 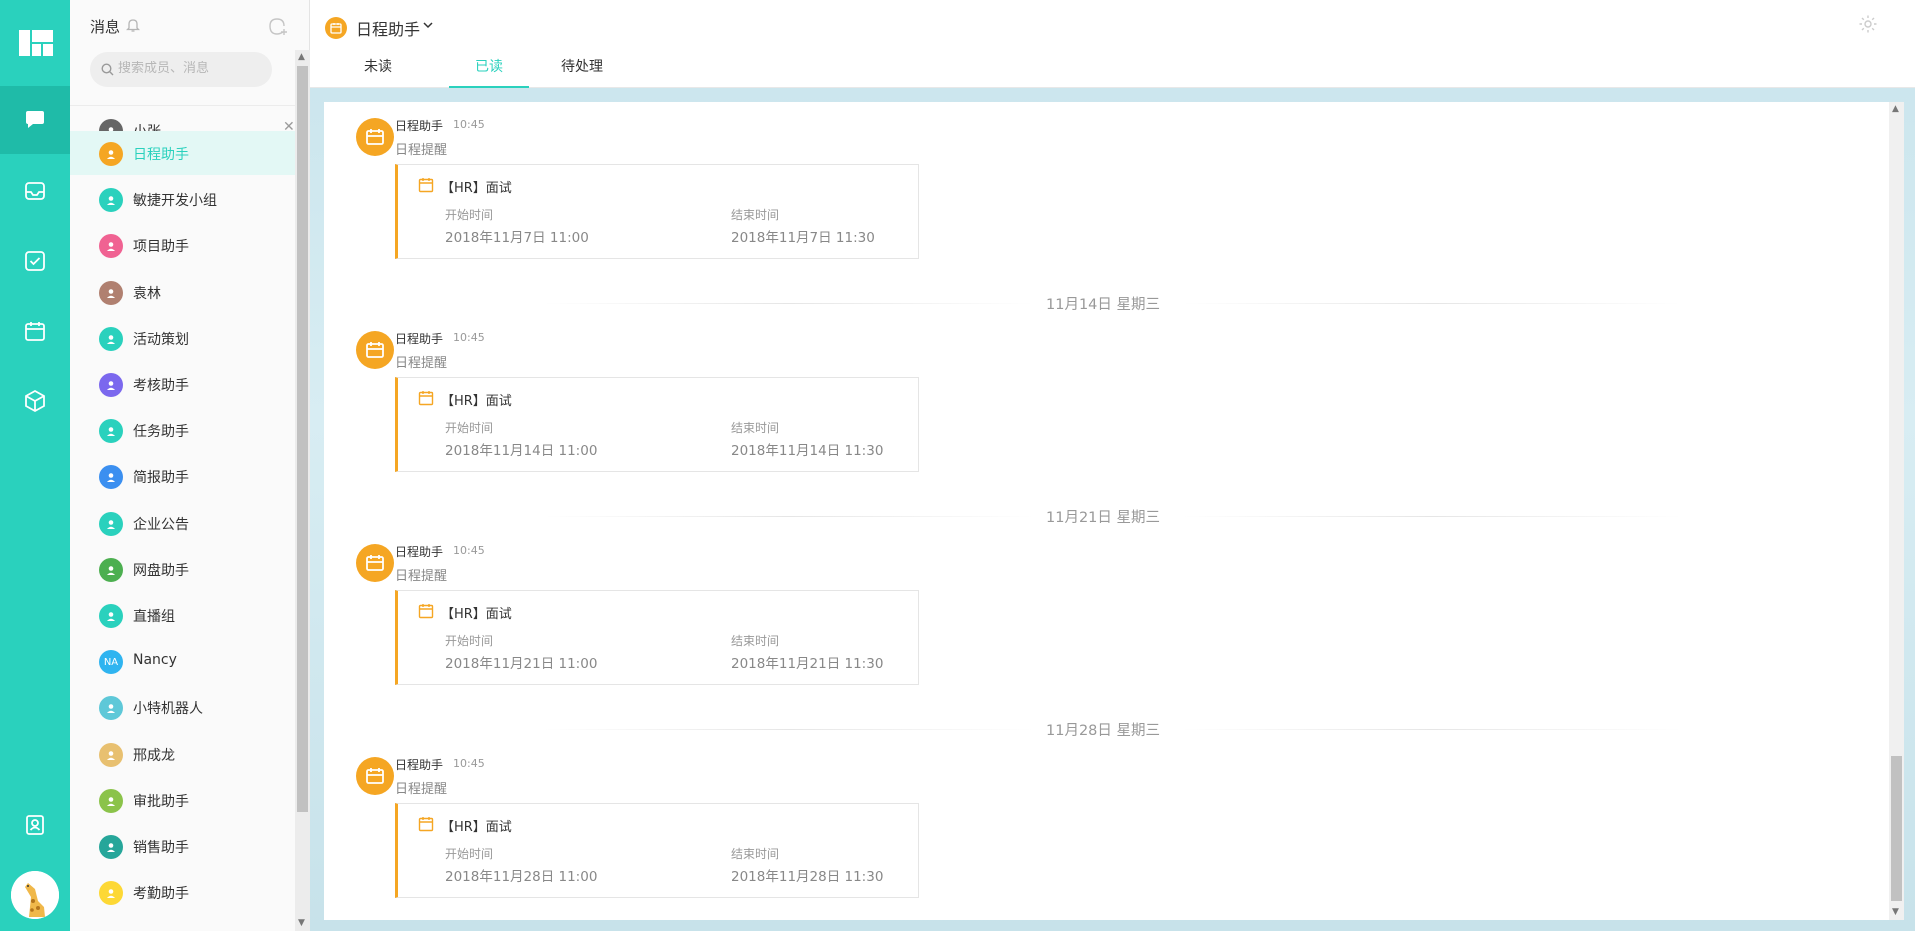 What do you see at coordinates (161, 848) in the screenshot?
I see `conversation-name: 销售助手` at bounding box center [161, 848].